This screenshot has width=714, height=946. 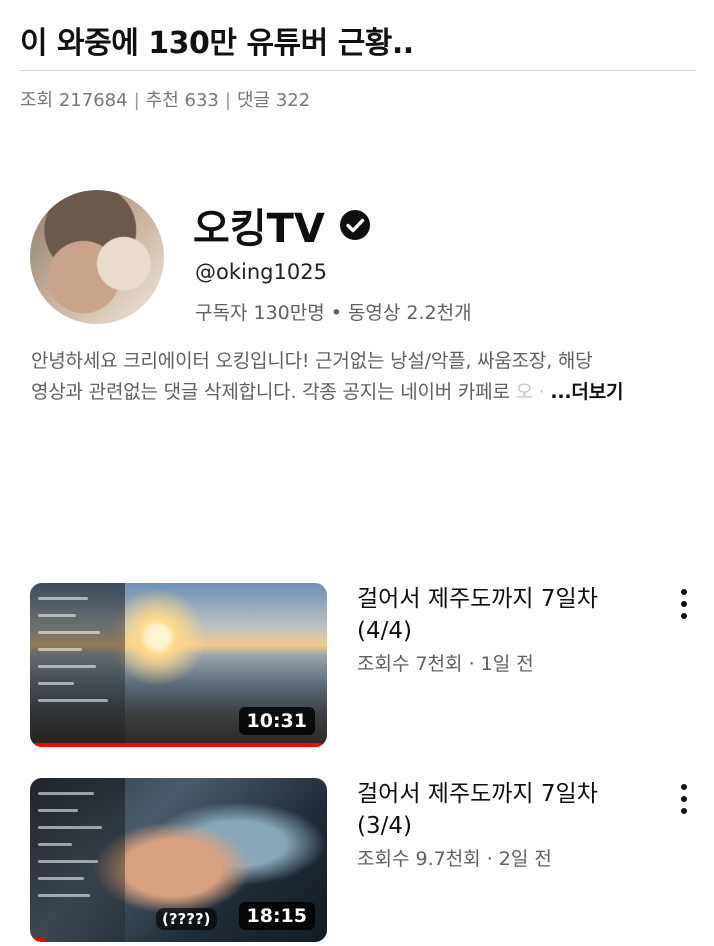 I want to click on description-line: 안녕하세요 크리에이터 오킹입니다! 근거없는 낭설/악플, 싸움조장, 해당, so click(x=312, y=361).